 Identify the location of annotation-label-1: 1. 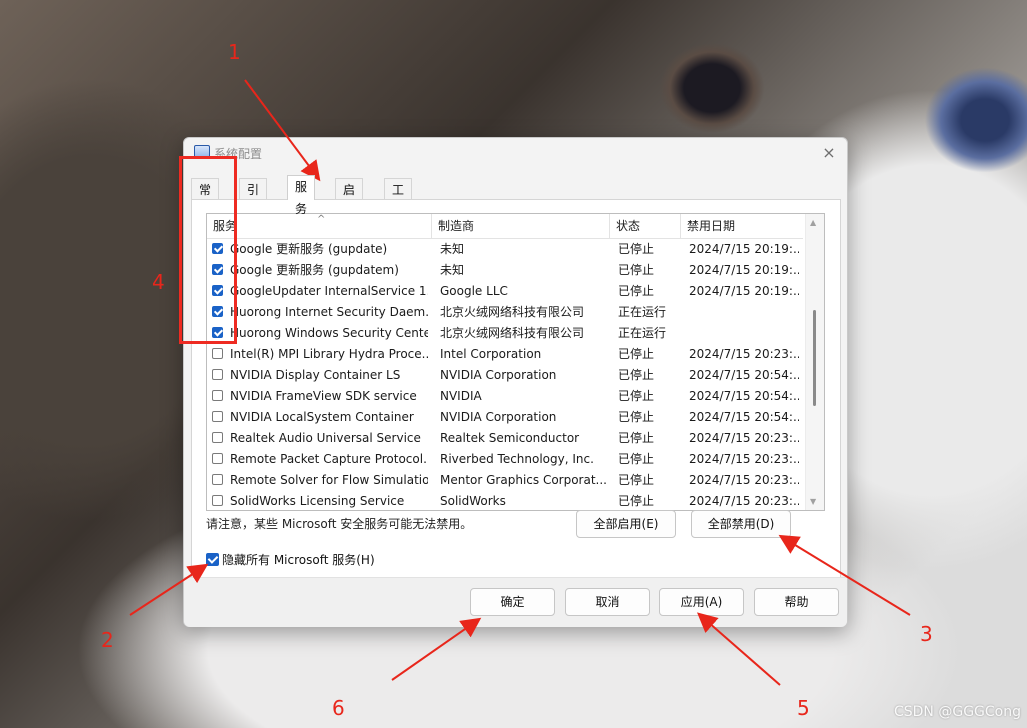
(234, 52).